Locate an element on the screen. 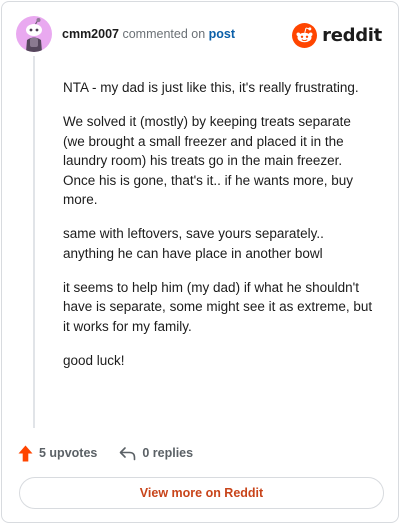 This screenshot has height=524, width=400. replies-count: 0 replies is located at coordinates (168, 453).